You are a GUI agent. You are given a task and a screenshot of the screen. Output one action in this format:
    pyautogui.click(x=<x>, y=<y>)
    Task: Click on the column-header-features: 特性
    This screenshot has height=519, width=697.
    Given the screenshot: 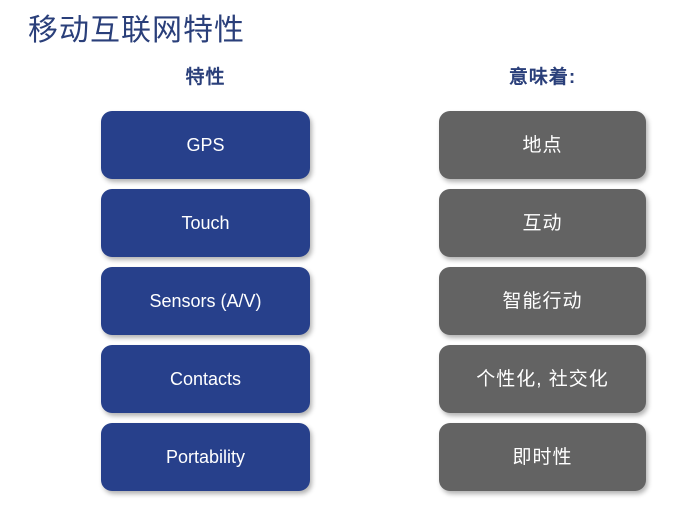 What is the action you would take?
    pyautogui.click(x=205, y=77)
    